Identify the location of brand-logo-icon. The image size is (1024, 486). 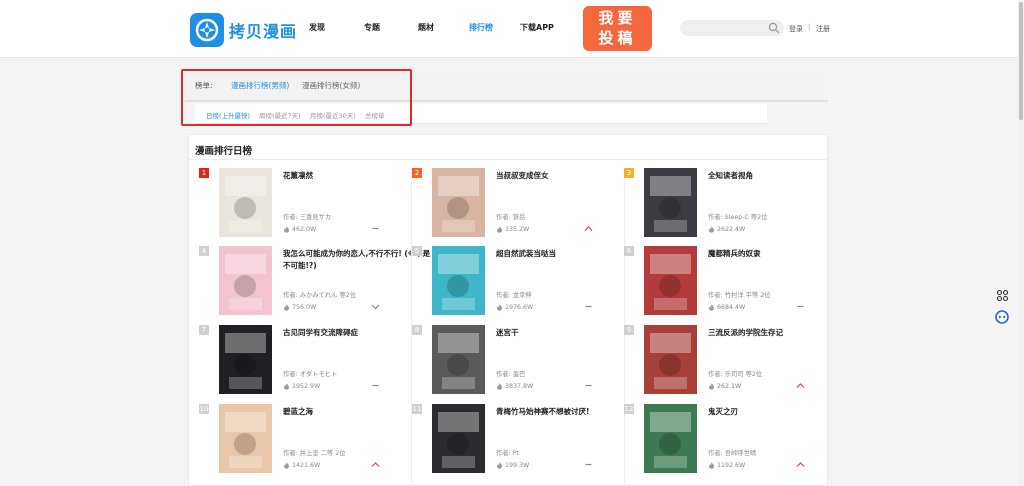
(207, 30).